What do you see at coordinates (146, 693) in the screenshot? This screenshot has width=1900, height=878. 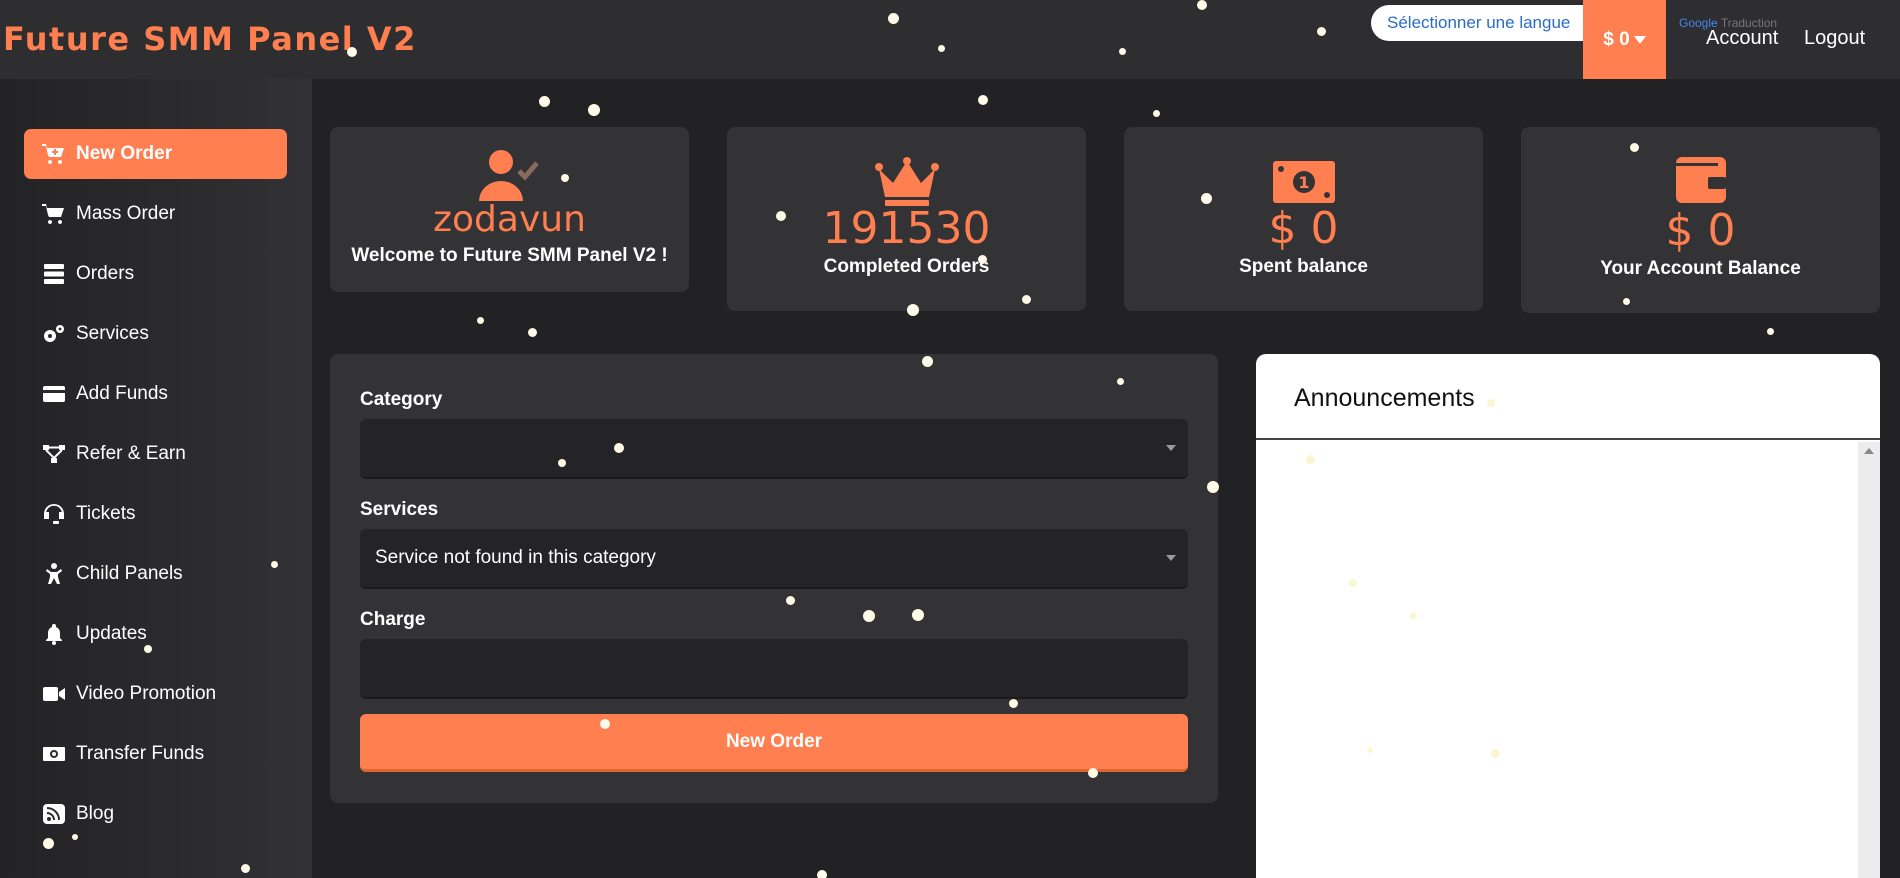 I see `sidebar-item-label: Video Promotion` at bounding box center [146, 693].